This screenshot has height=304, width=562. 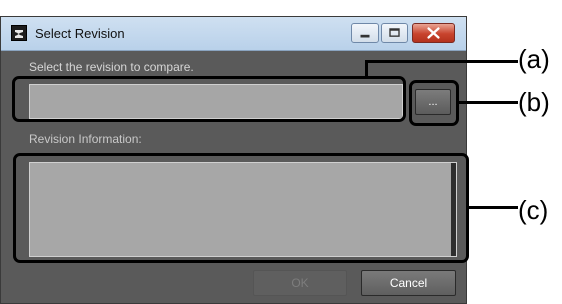 I want to click on cancel-button: Cancel, so click(x=408, y=283).